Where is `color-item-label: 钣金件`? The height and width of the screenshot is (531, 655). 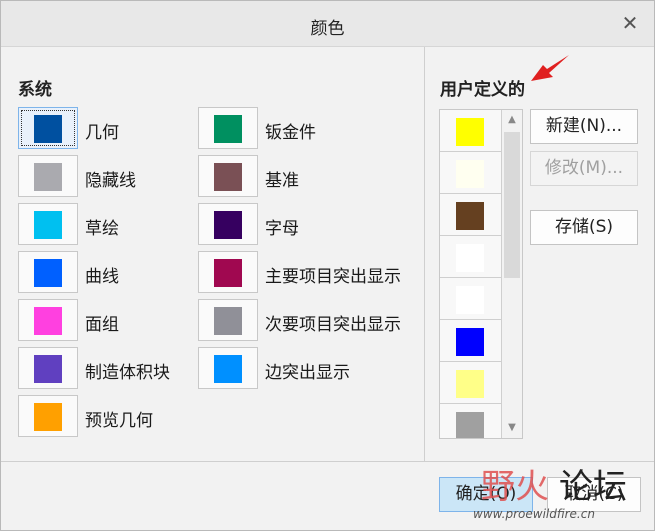
color-item-label: 钣金件 is located at coordinates (290, 133).